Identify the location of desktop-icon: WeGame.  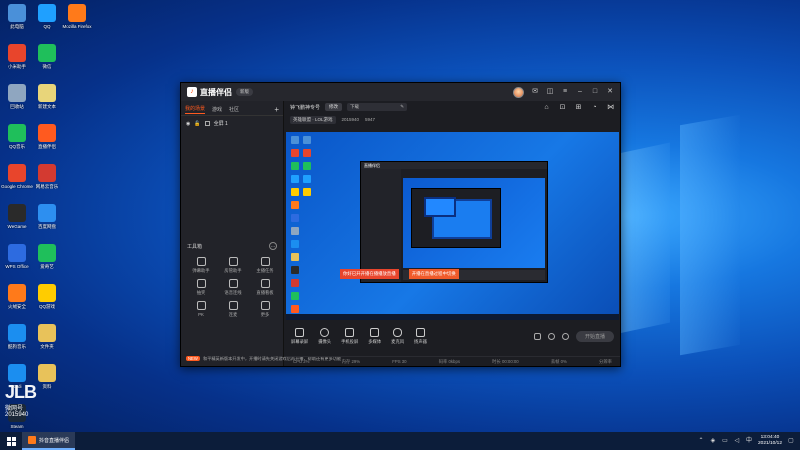
(17, 216).